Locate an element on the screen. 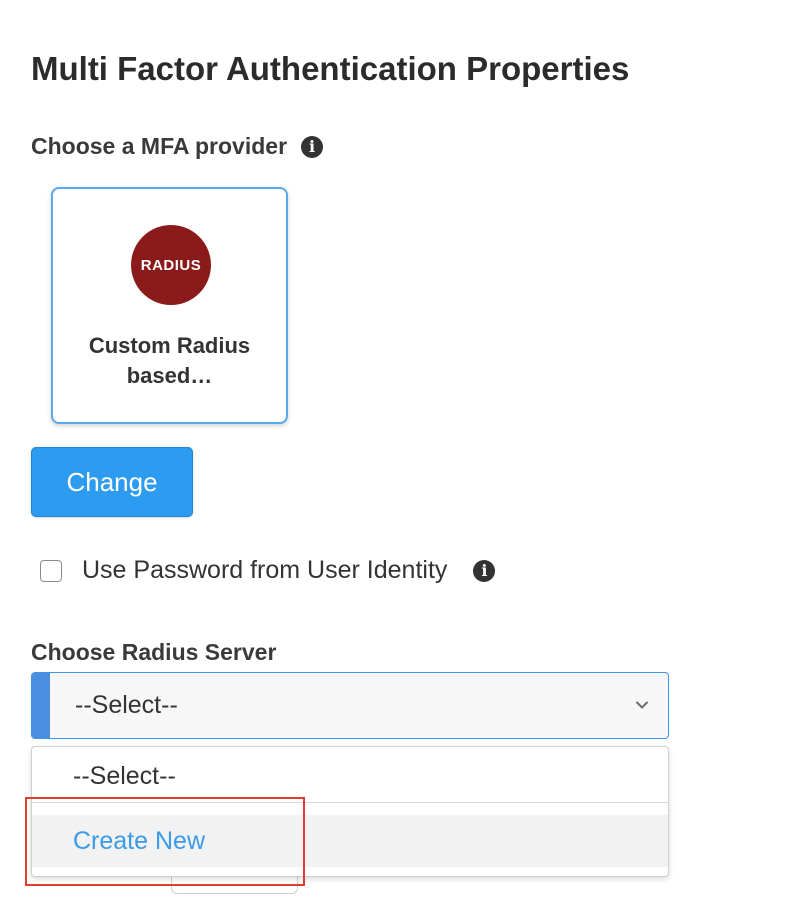 The image size is (812, 900). radius-server-label: Choose Radius Server is located at coordinates (153, 652).